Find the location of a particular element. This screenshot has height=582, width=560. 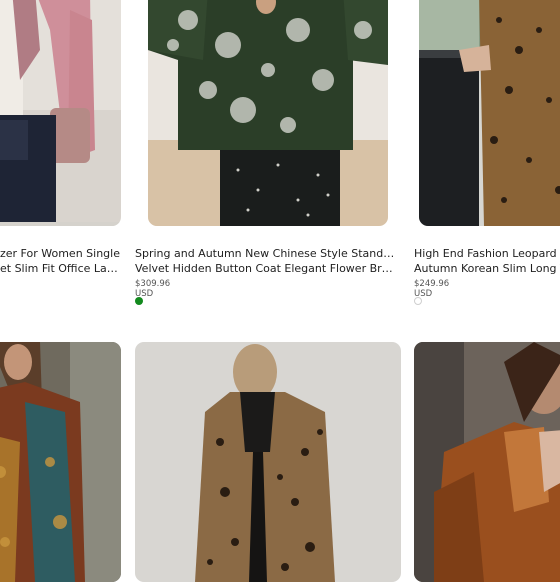

bohemian-velvet-jacket-photo-icon is located at coordinates (60, 462).